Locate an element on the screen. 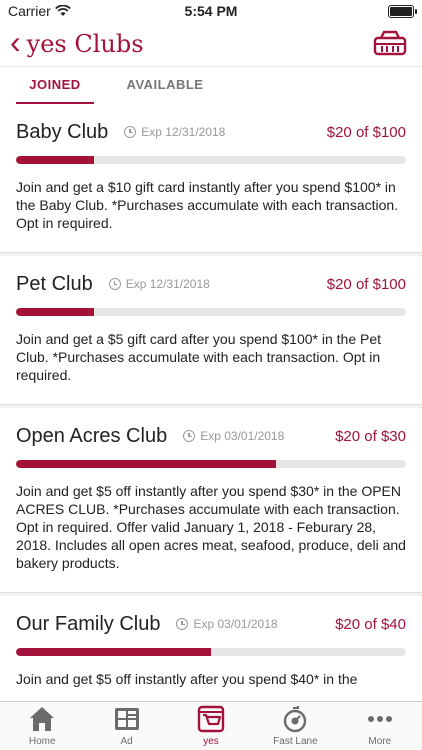 The width and height of the screenshot is (422, 750). back-button-title: yes Clubs is located at coordinates (85, 44).